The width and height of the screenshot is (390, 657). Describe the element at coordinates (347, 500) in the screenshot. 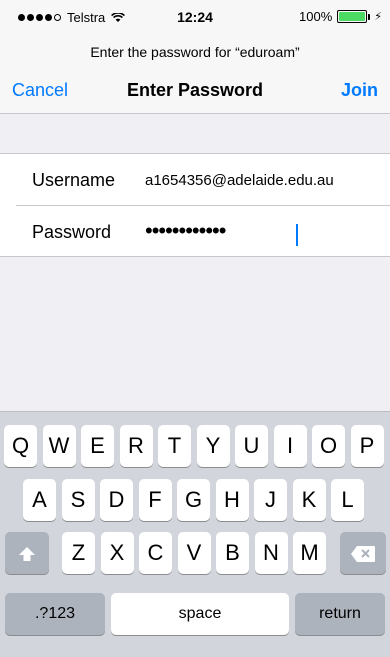

I see `key-l: L` at that location.